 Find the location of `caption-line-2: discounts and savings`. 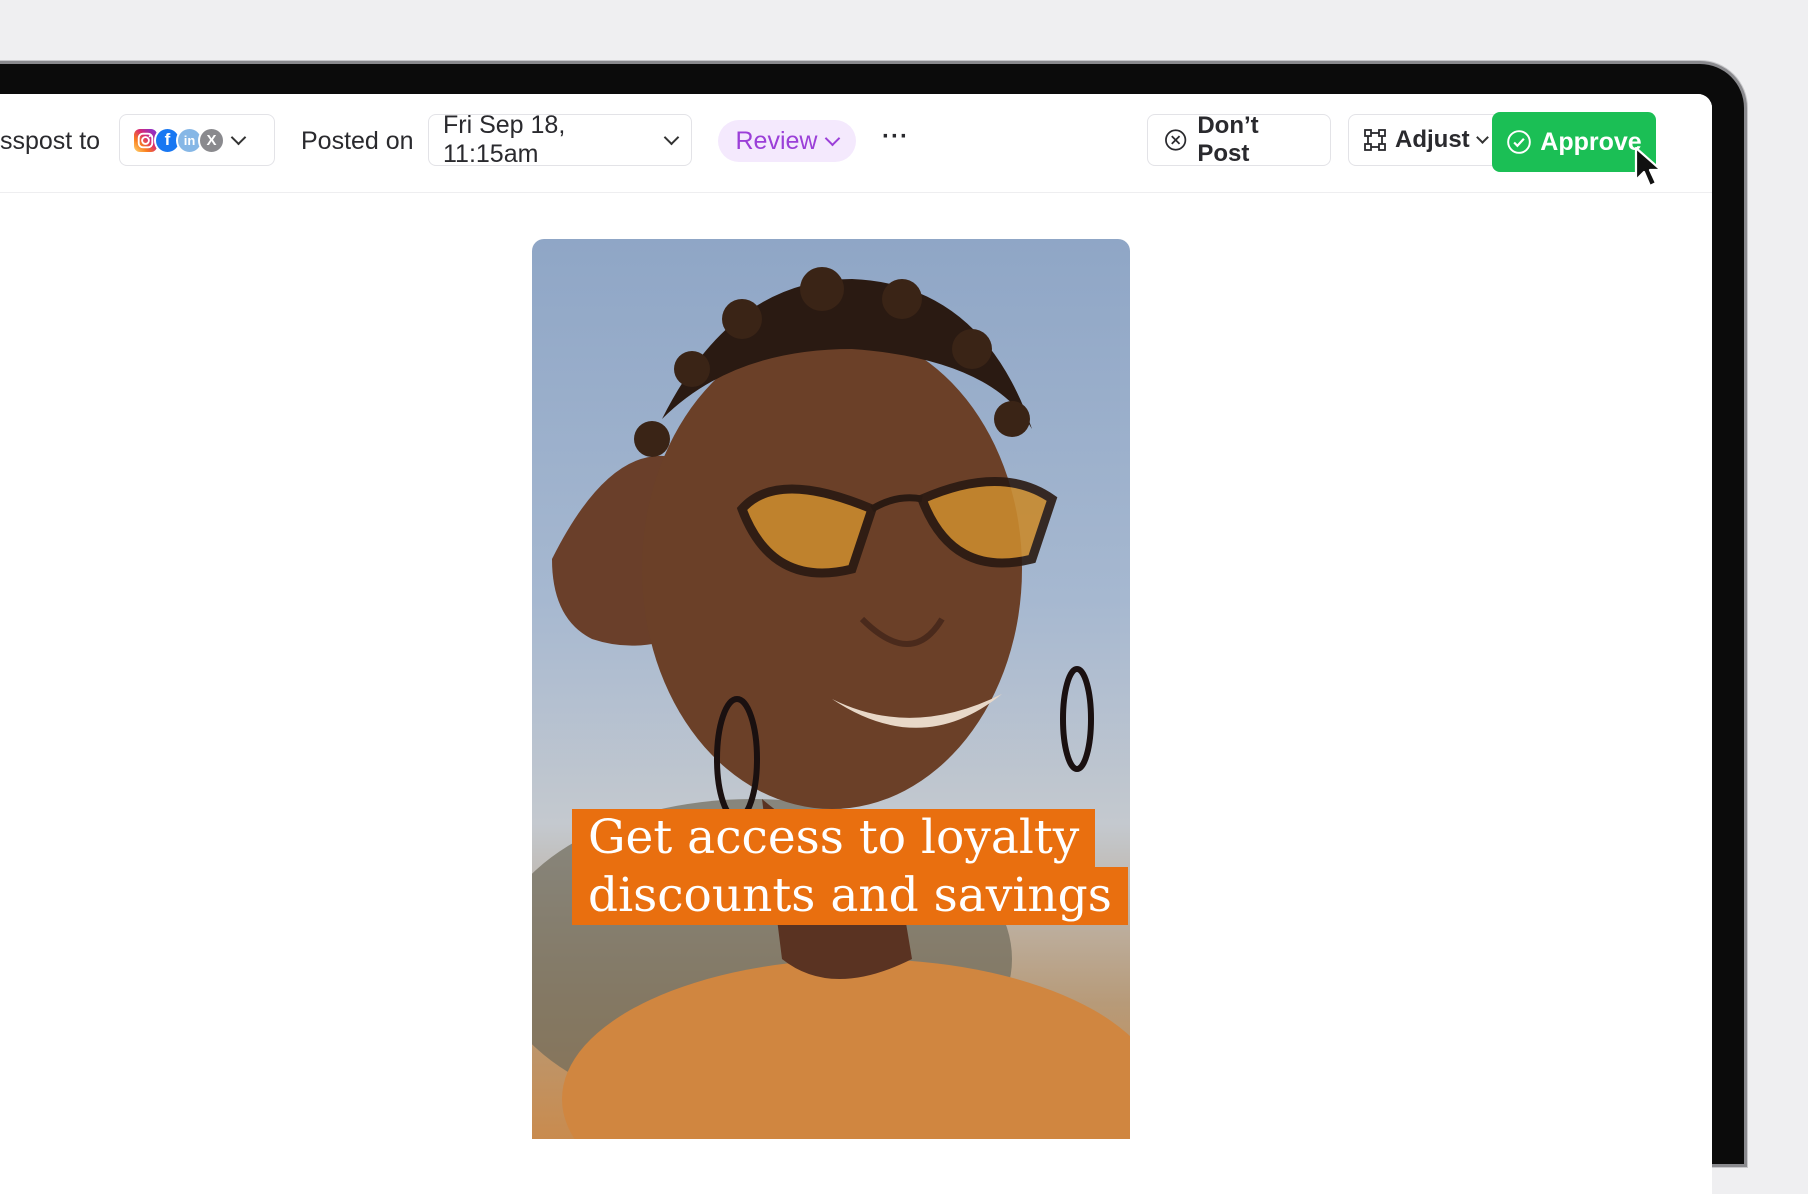

caption-line-2: discounts and savings is located at coordinates (850, 896).